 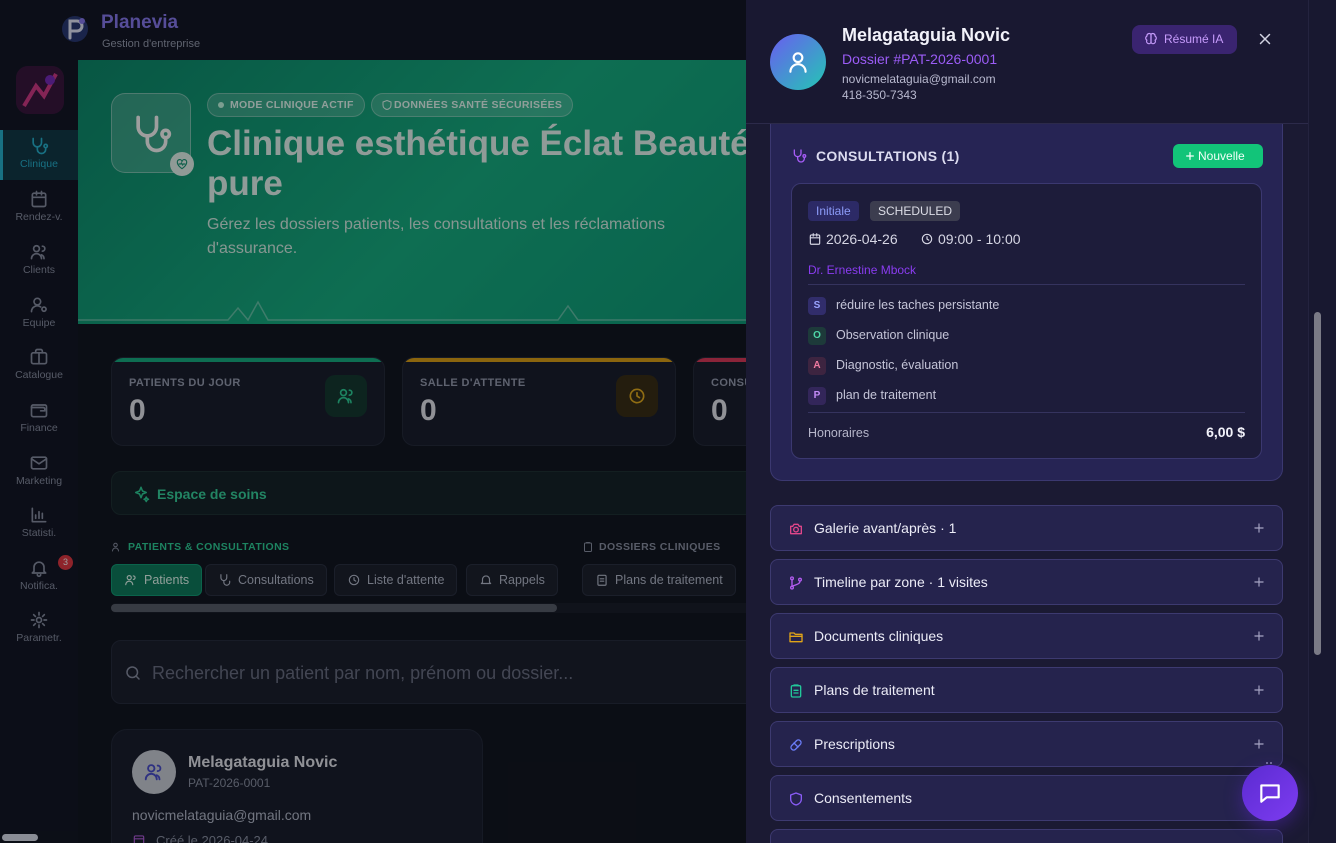 What do you see at coordinates (874, 690) in the screenshot?
I see `accordion-label: Plans de traitement` at bounding box center [874, 690].